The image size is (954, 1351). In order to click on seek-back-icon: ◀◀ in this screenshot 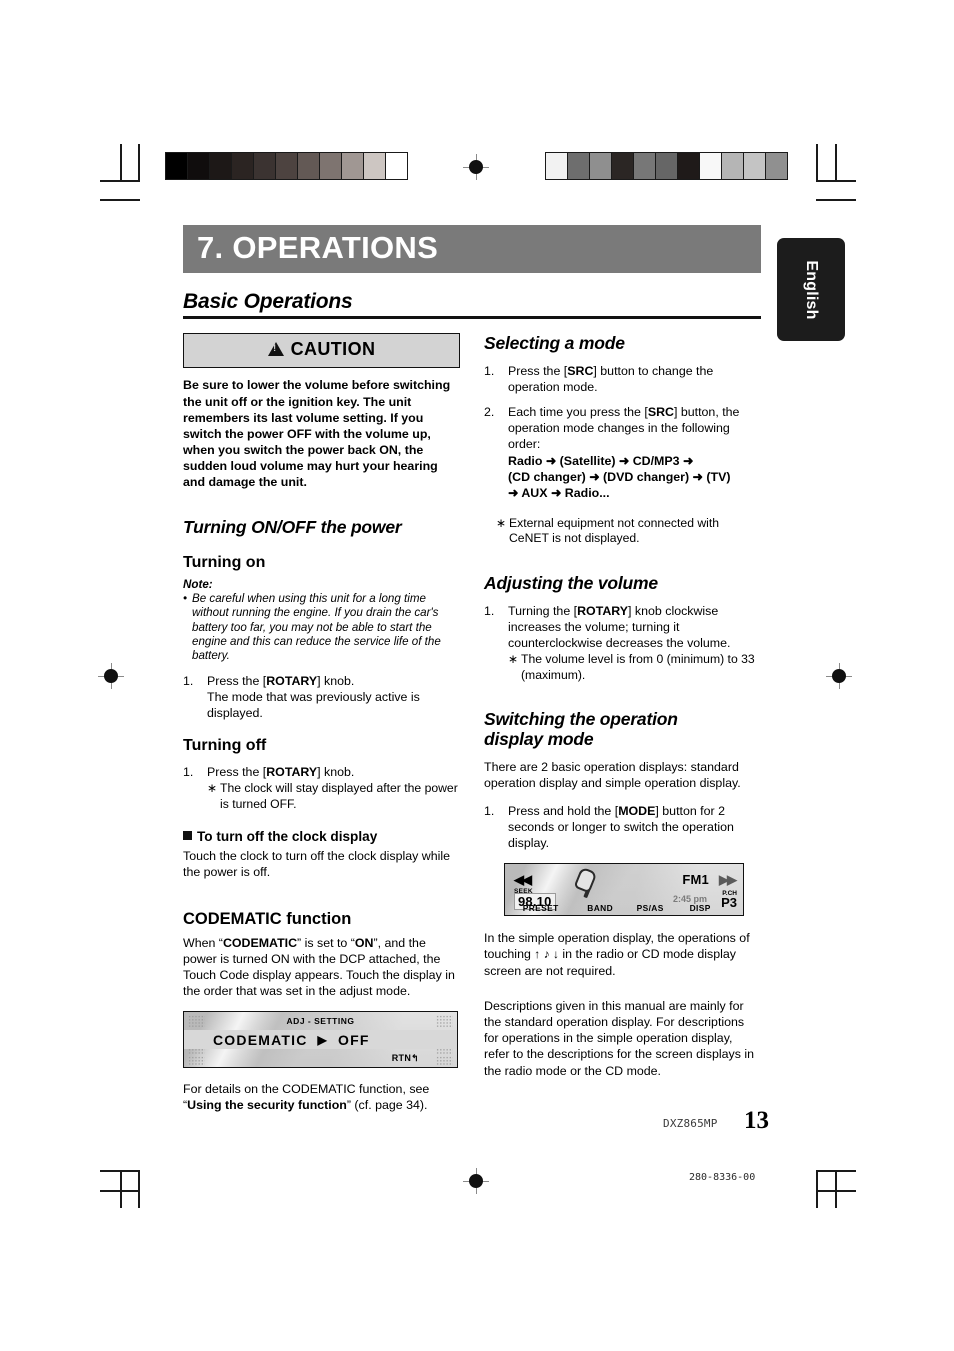, I will do `click(523, 880)`.